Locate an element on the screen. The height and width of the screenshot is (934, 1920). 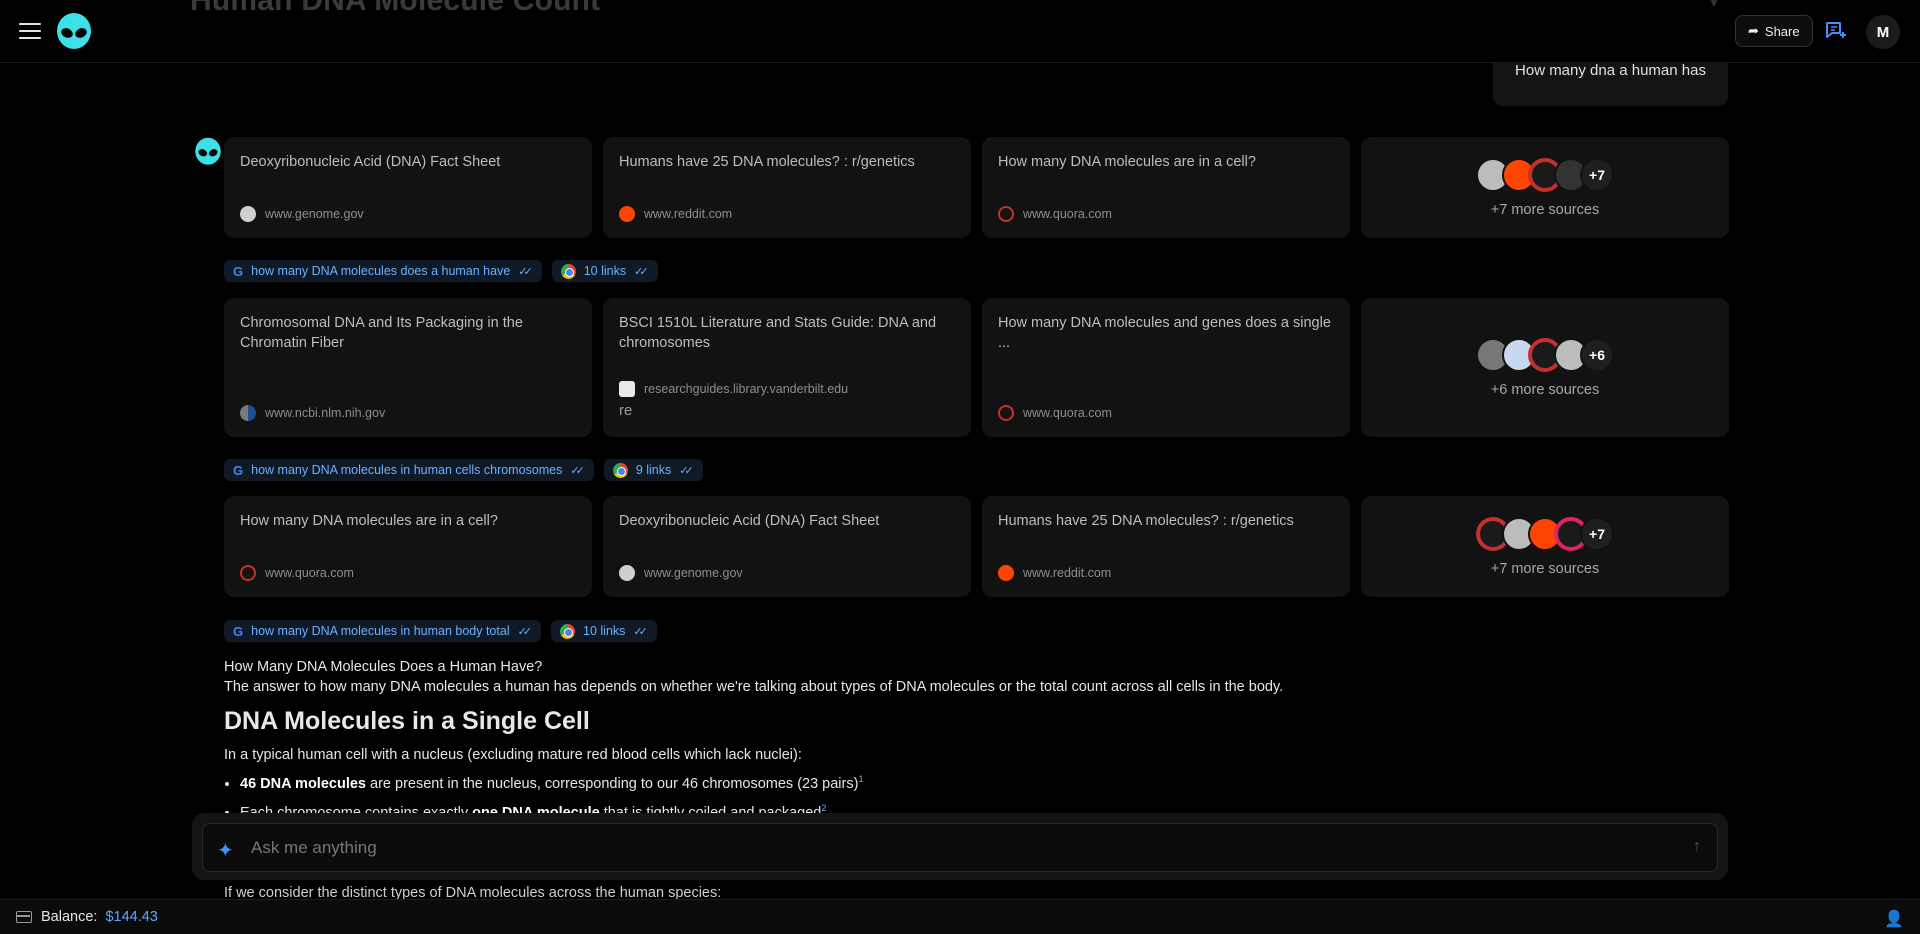
share-icon: ➦ is located at coordinates (1753, 30).